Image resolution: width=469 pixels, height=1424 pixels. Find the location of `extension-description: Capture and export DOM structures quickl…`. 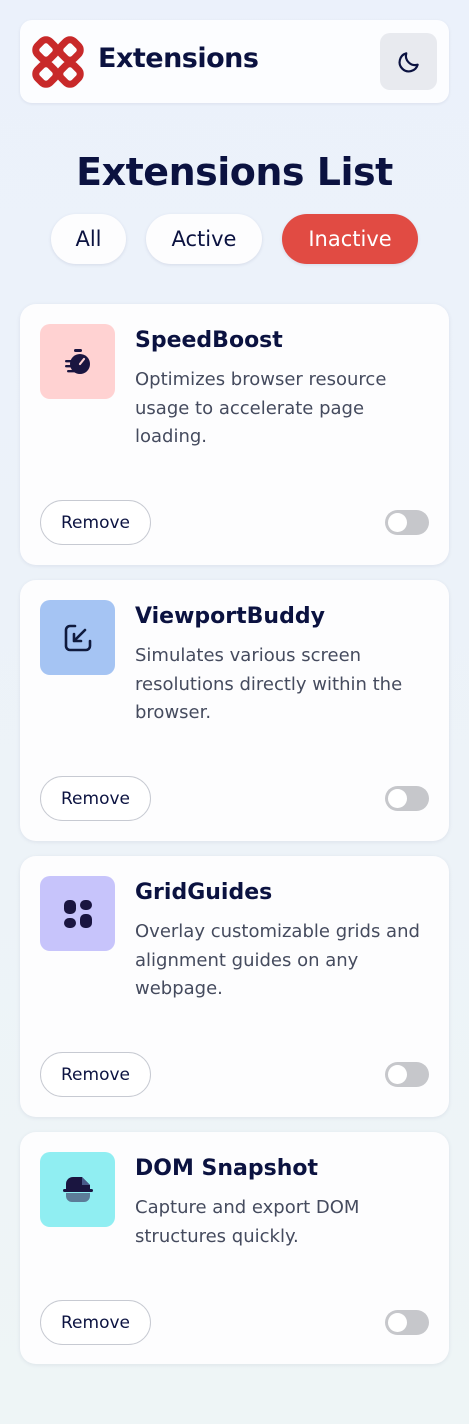

extension-description: Capture and export DOM structures quickl… is located at coordinates (247, 1222).